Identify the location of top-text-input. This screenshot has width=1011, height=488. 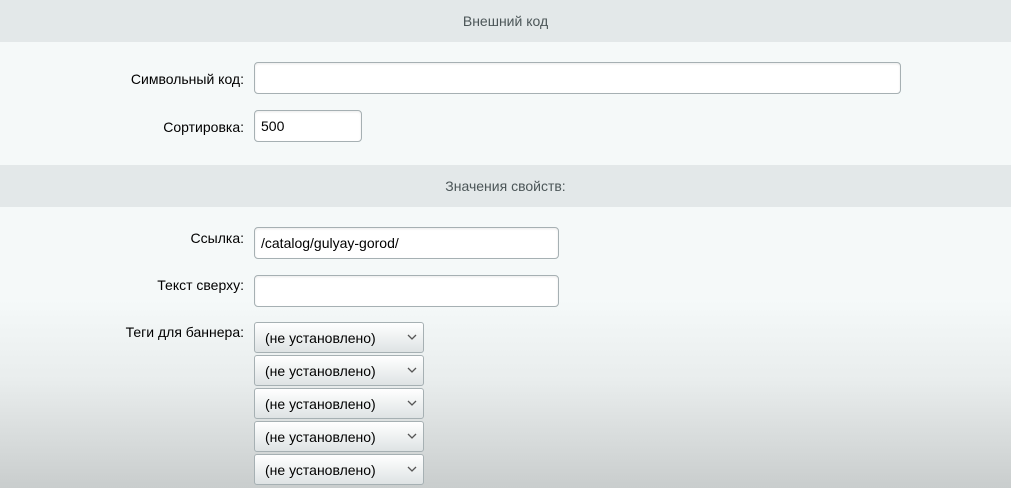
(406, 291).